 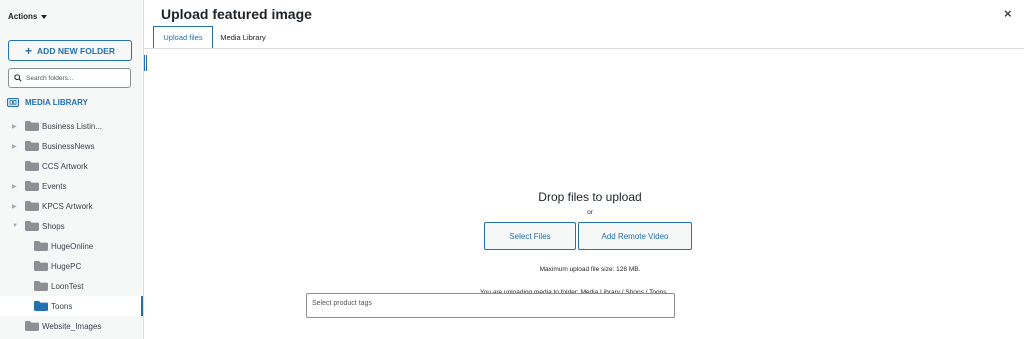 What do you see at coordinates (29, 50) in the screenshot?
I see `plus-icon: +` at bounding box center [29, 50].